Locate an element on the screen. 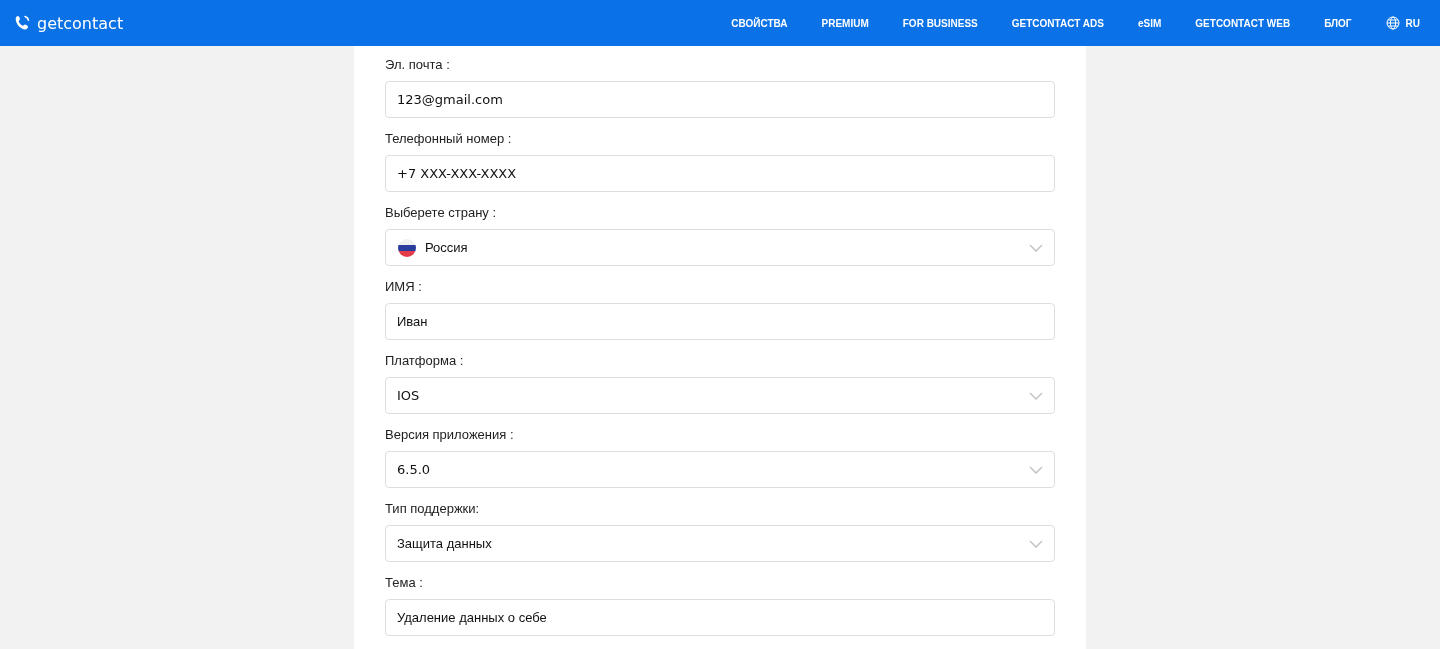 The width and height of the screenshot is (1440, 649). field-label: ИМЯ : is located at coordinates (404, 287).